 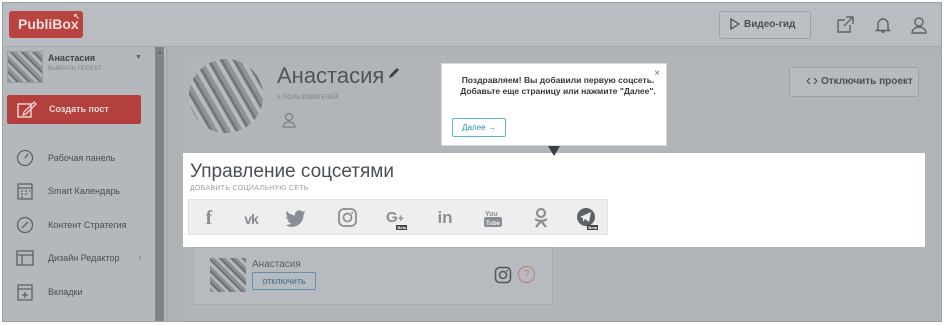 What do you see at coordinates (541, 218) in the screenshot?
I see `odnoklassniki-icon` at bounding box center [541, 218].